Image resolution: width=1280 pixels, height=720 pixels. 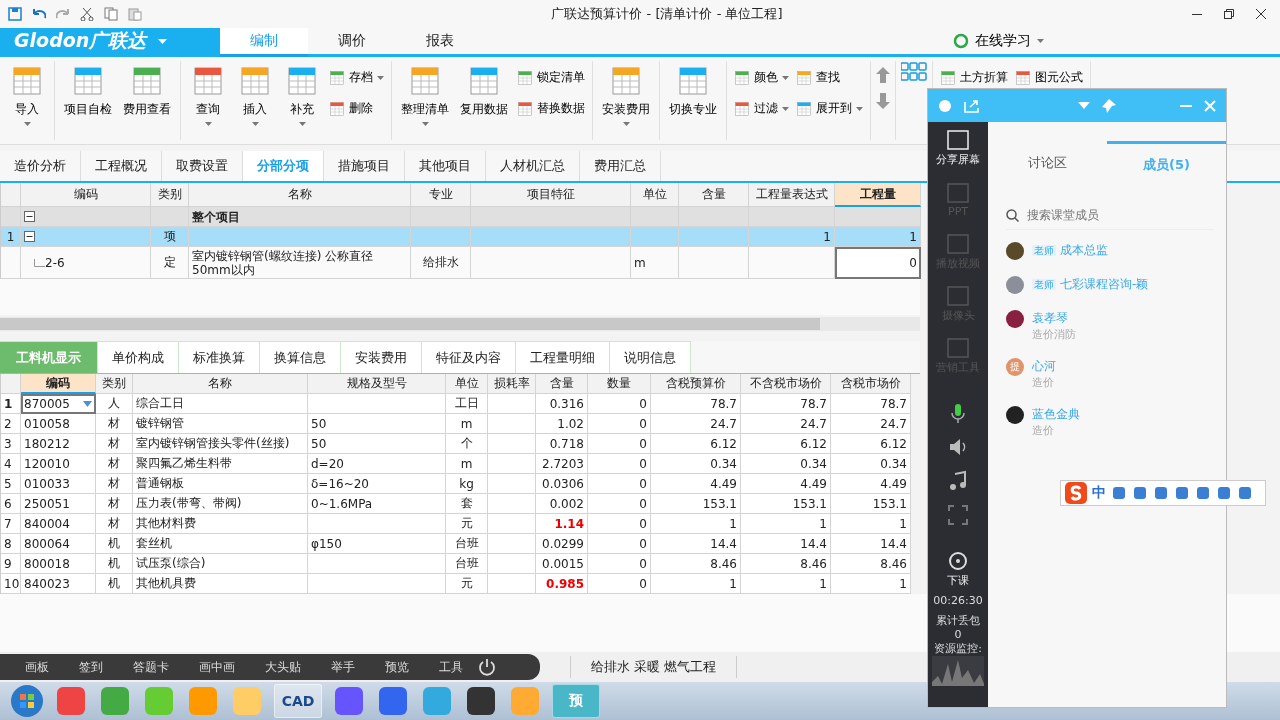 What do you see at coordinates (27, 95) in the screenshot?
I see `toolbar-button: 导入` at bounding box center [27, 95].